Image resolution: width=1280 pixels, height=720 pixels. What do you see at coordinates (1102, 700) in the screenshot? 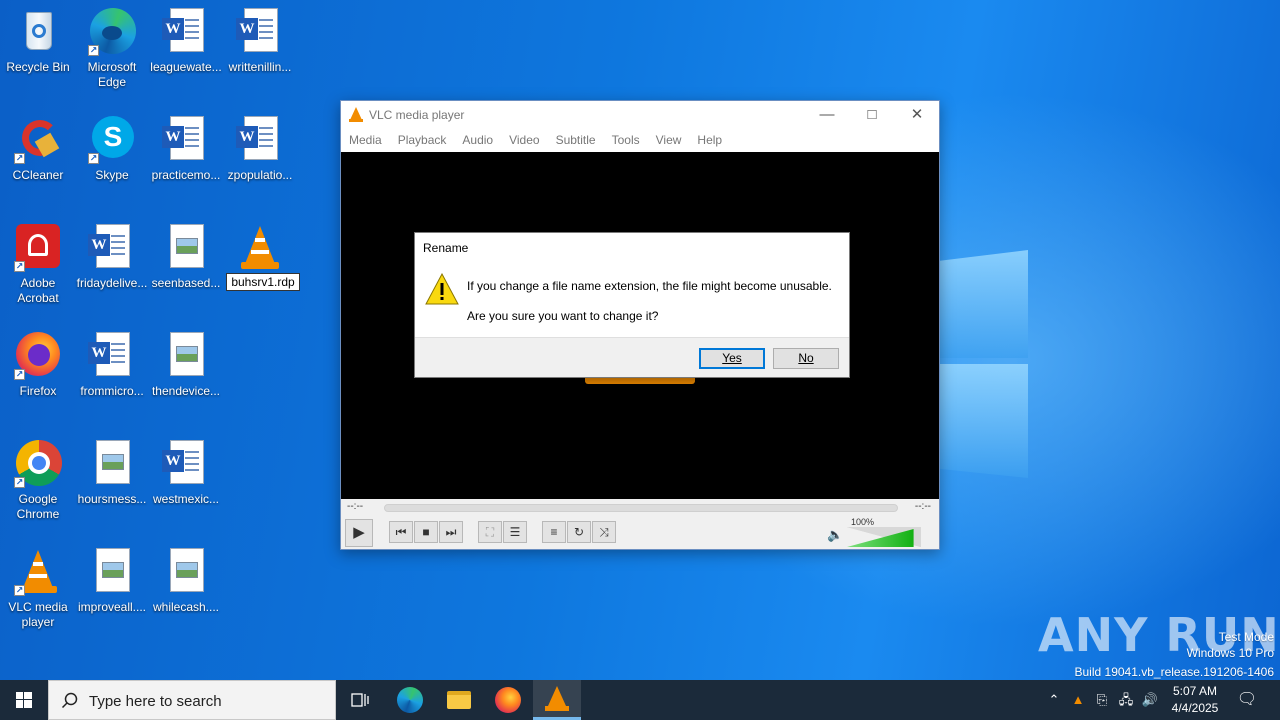
I see `tray-usb-icon: ⎘` at bounding box center [1102, 700].